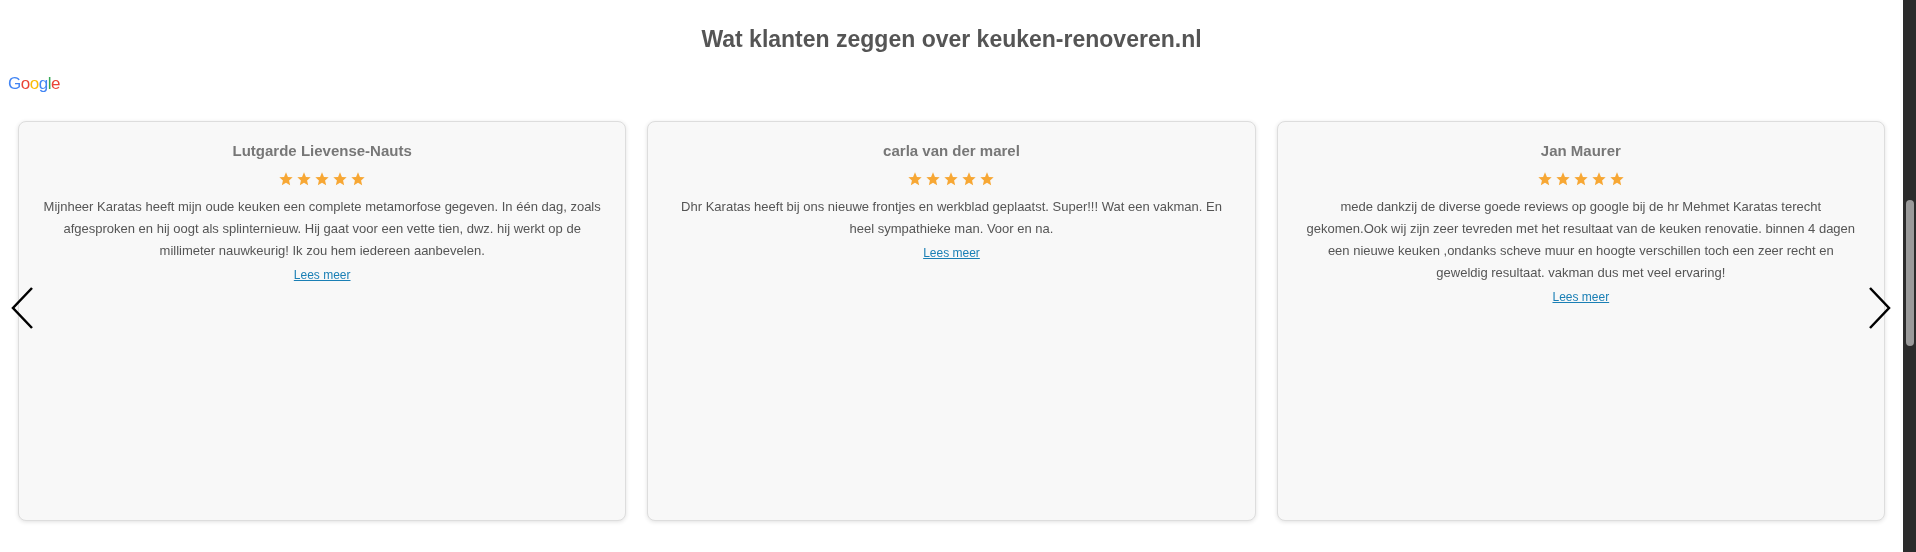 The width and height of the screenshot is (1916, 552). I want to click on scrollbar-thumb, so click(1909, 273).